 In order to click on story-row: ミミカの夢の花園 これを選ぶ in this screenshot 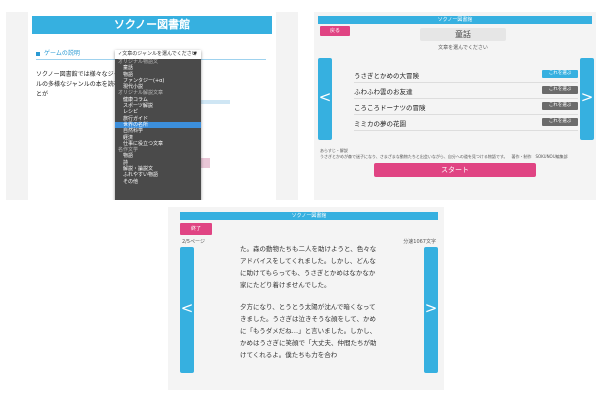, I will do `click(466, 123)`.